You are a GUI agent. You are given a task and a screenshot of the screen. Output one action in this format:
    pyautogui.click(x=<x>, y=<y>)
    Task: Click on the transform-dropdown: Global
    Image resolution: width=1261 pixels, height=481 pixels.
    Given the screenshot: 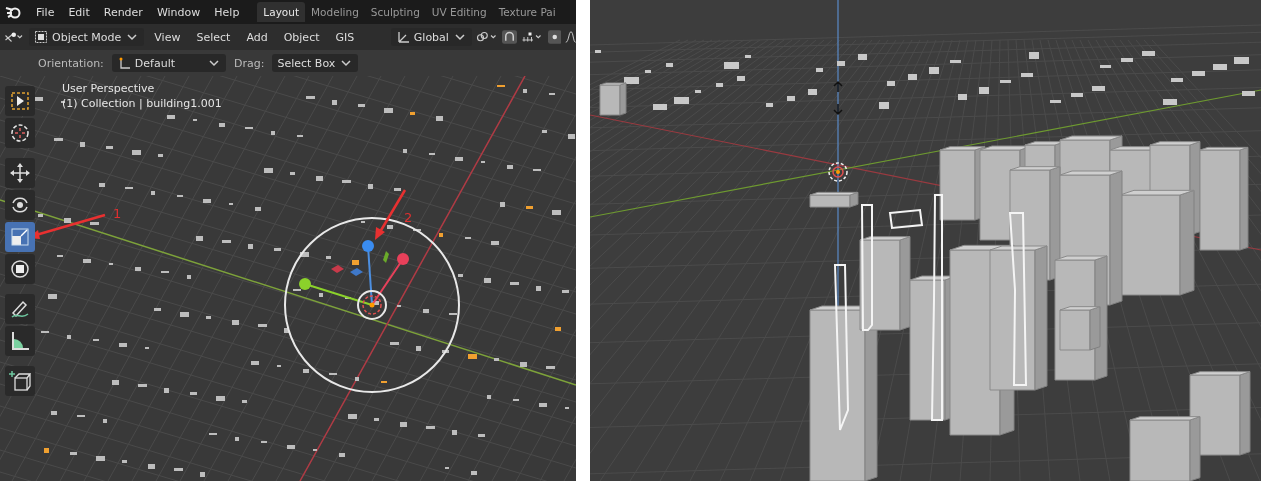 What is the action you would take?
    pyautogui.click(x=431, y=37)
    